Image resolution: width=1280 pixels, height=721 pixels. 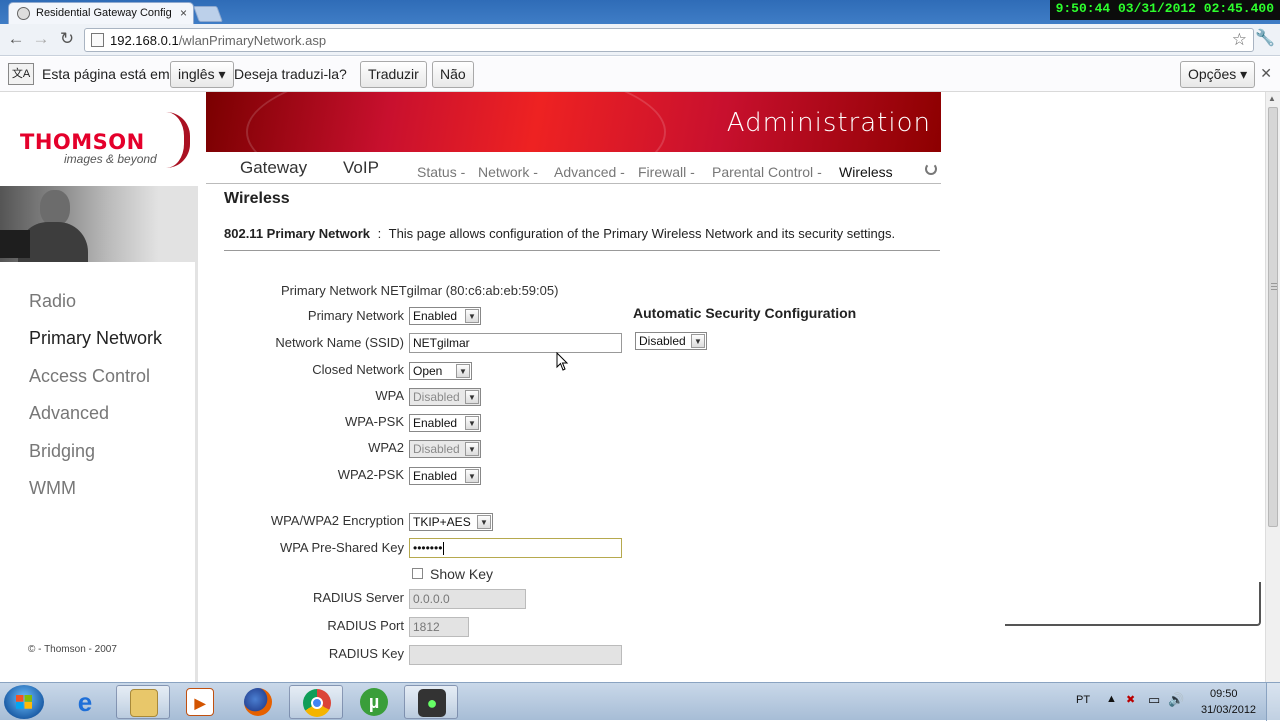 What do you see at coordinates (439, 627) in the screenshot?
I see `radius-port-input: 1812` at bounding box center [439, 627].